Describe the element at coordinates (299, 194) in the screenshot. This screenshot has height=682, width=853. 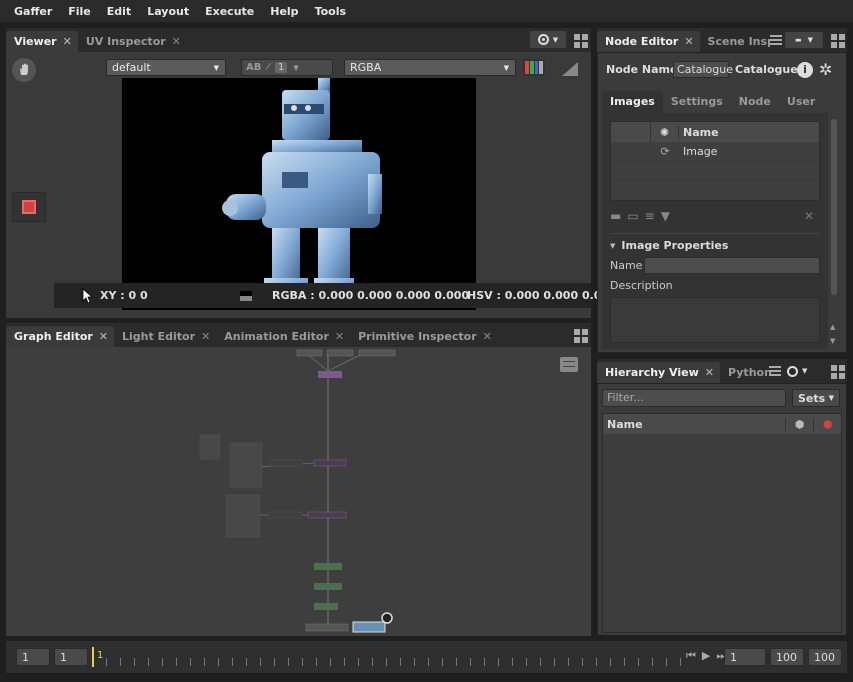
I see `viewer-image` at that location.